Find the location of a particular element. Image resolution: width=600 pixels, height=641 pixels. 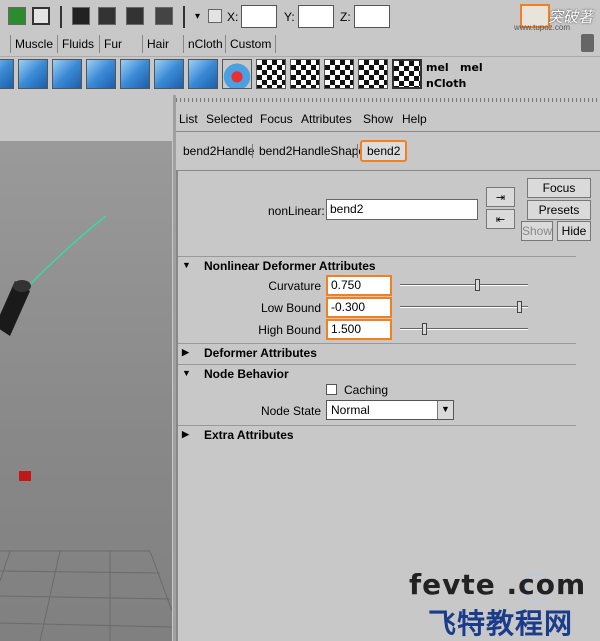

logo-url: www.tupoz.com is located at coordinates (542, 27).